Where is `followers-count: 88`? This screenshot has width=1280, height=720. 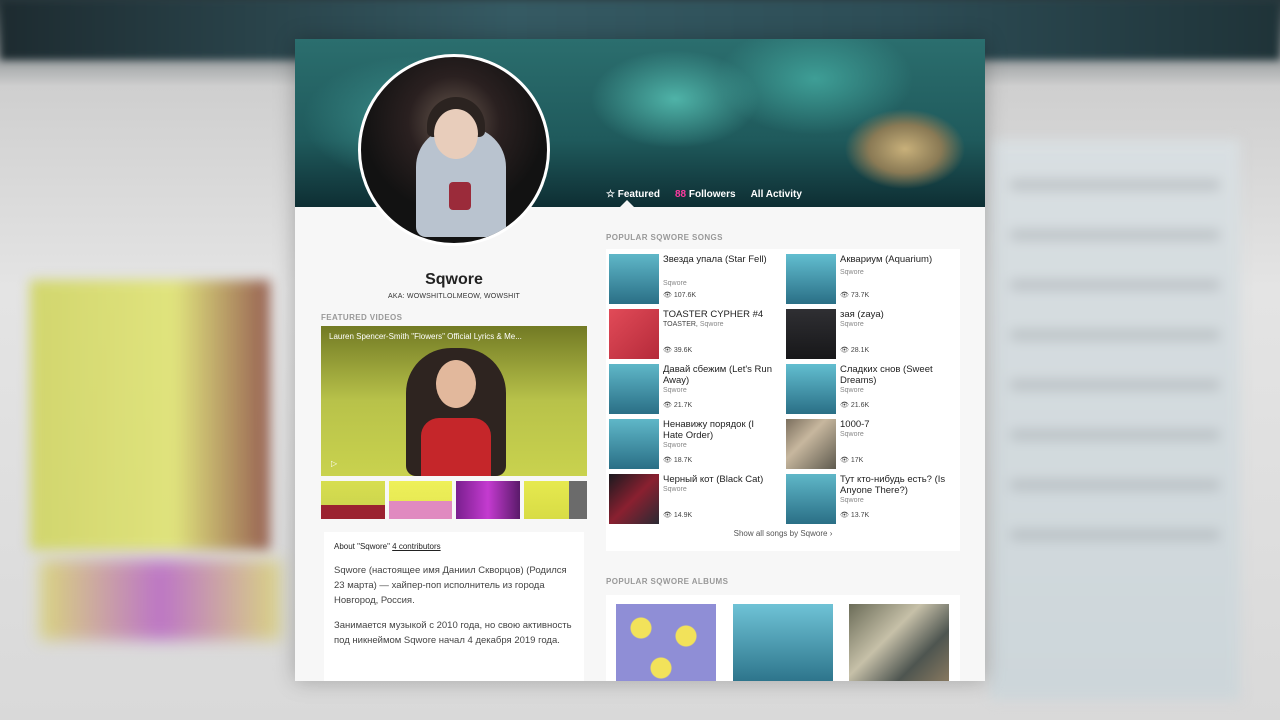
followers-count: 88 is located at coordinates (680, 194).